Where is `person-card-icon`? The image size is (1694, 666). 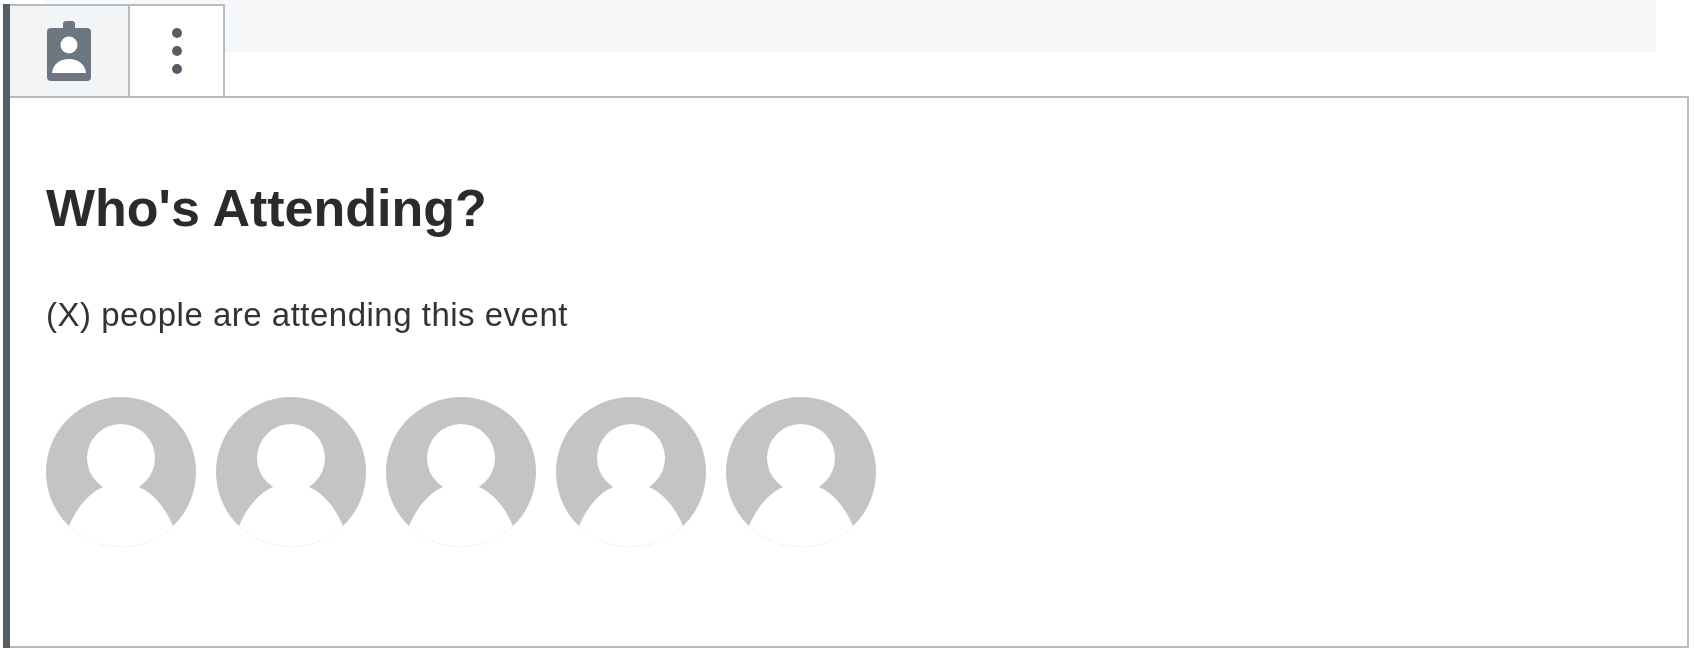
person-card-icon is located at coordinates (69, 51).